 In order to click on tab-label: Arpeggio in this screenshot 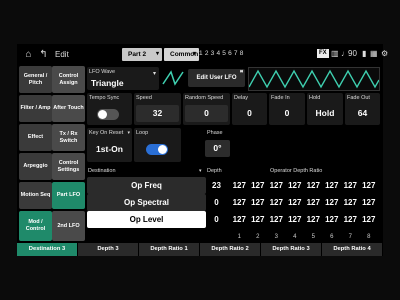, I will do `click(35, 166)`.